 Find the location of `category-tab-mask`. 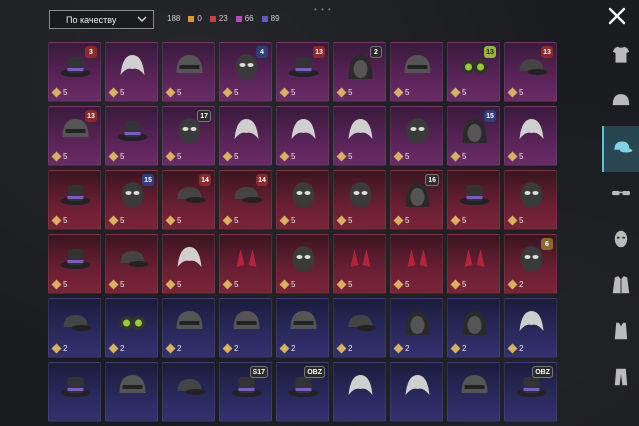

category-tab-mask is located at coordinates (620, 241).